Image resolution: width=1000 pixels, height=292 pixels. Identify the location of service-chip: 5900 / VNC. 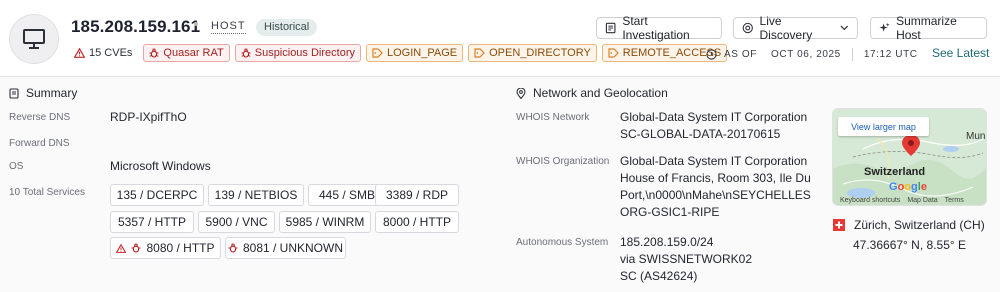
(236, 222).